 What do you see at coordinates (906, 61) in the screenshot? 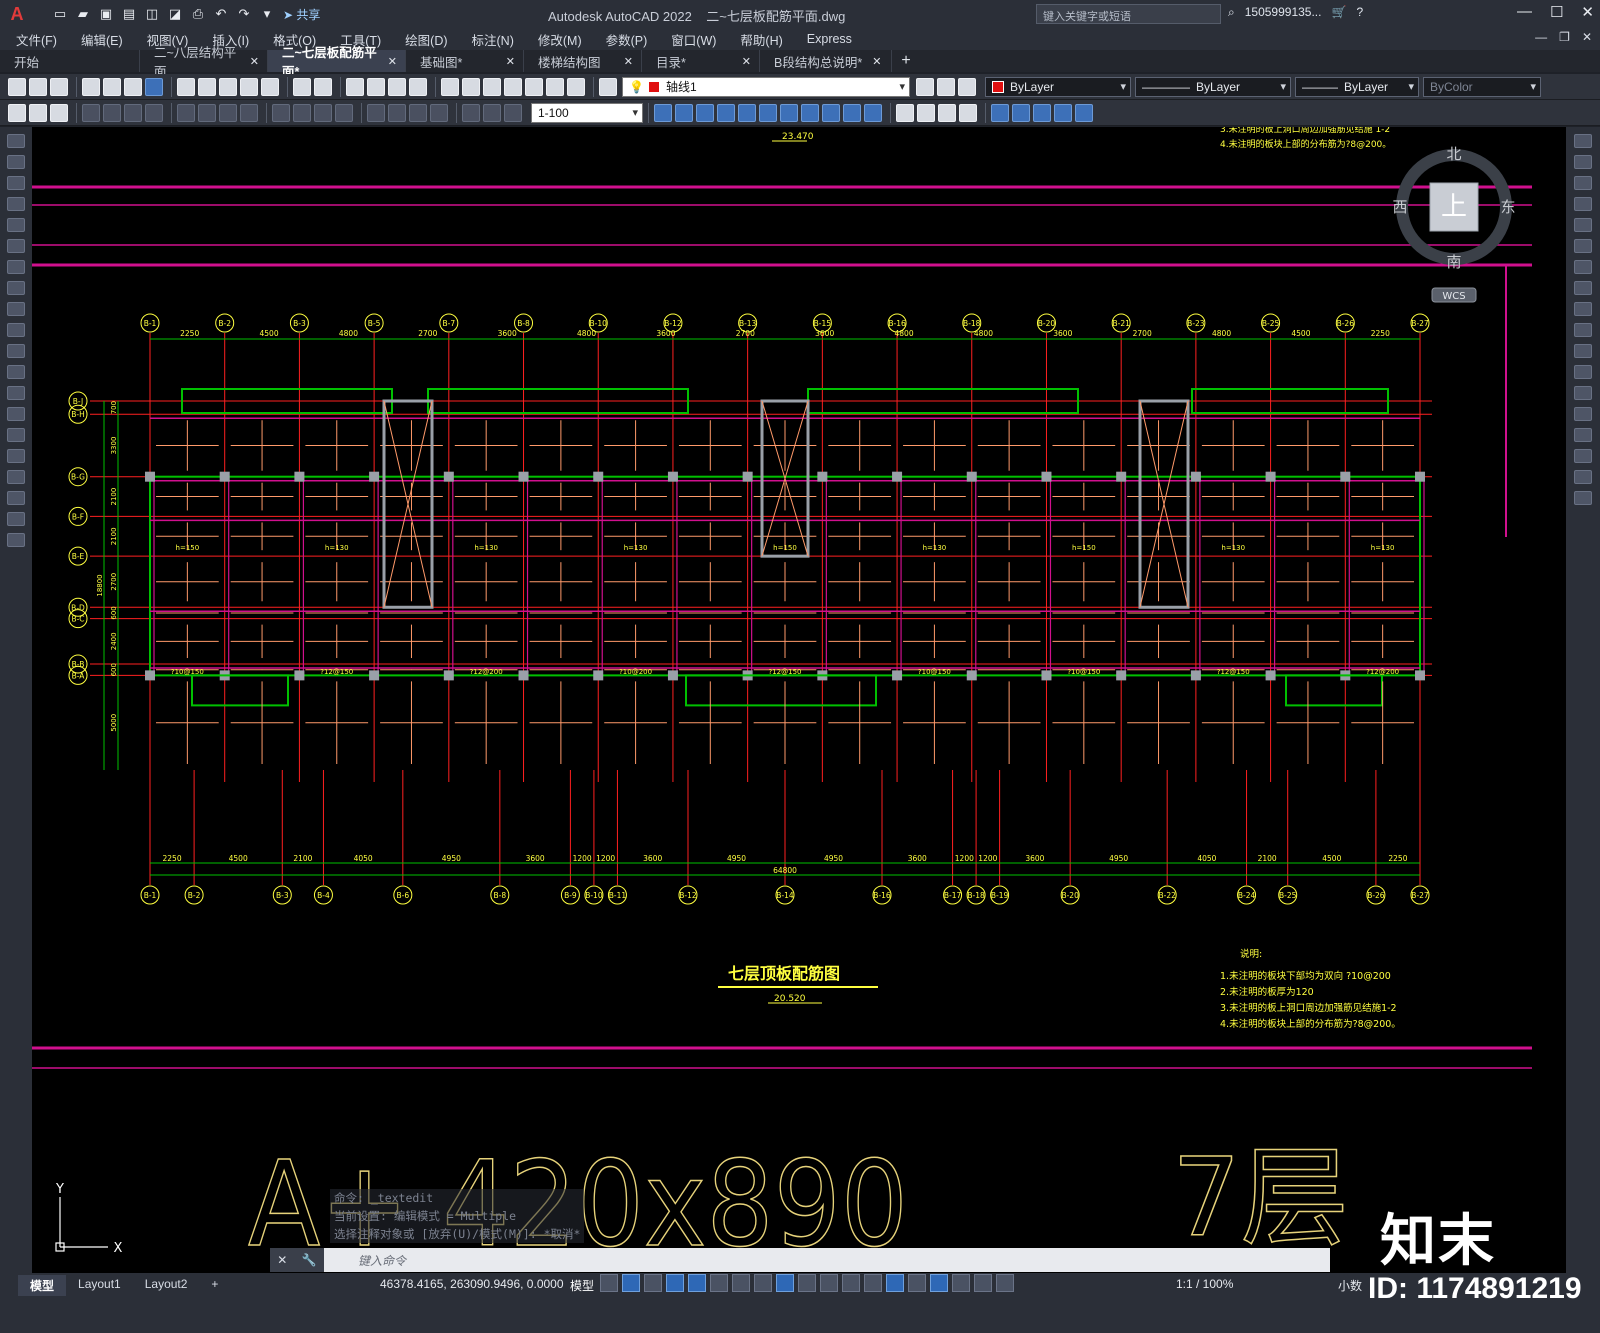
I see `new-tab-button: +` at bounding box center [906, 61].